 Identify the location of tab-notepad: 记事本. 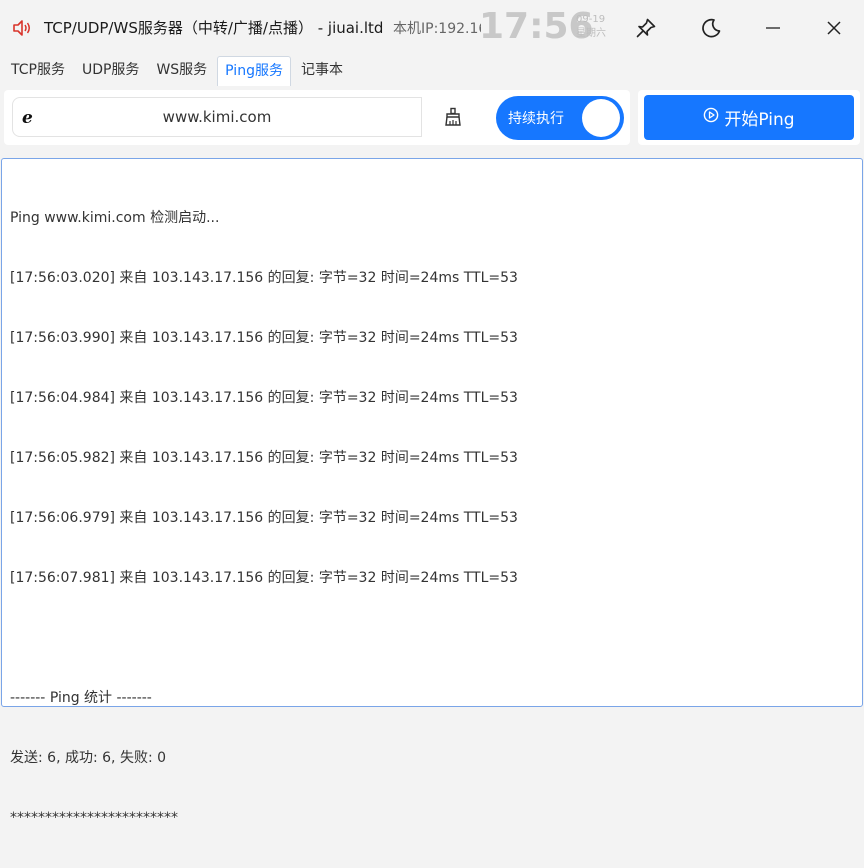
(322, 70).